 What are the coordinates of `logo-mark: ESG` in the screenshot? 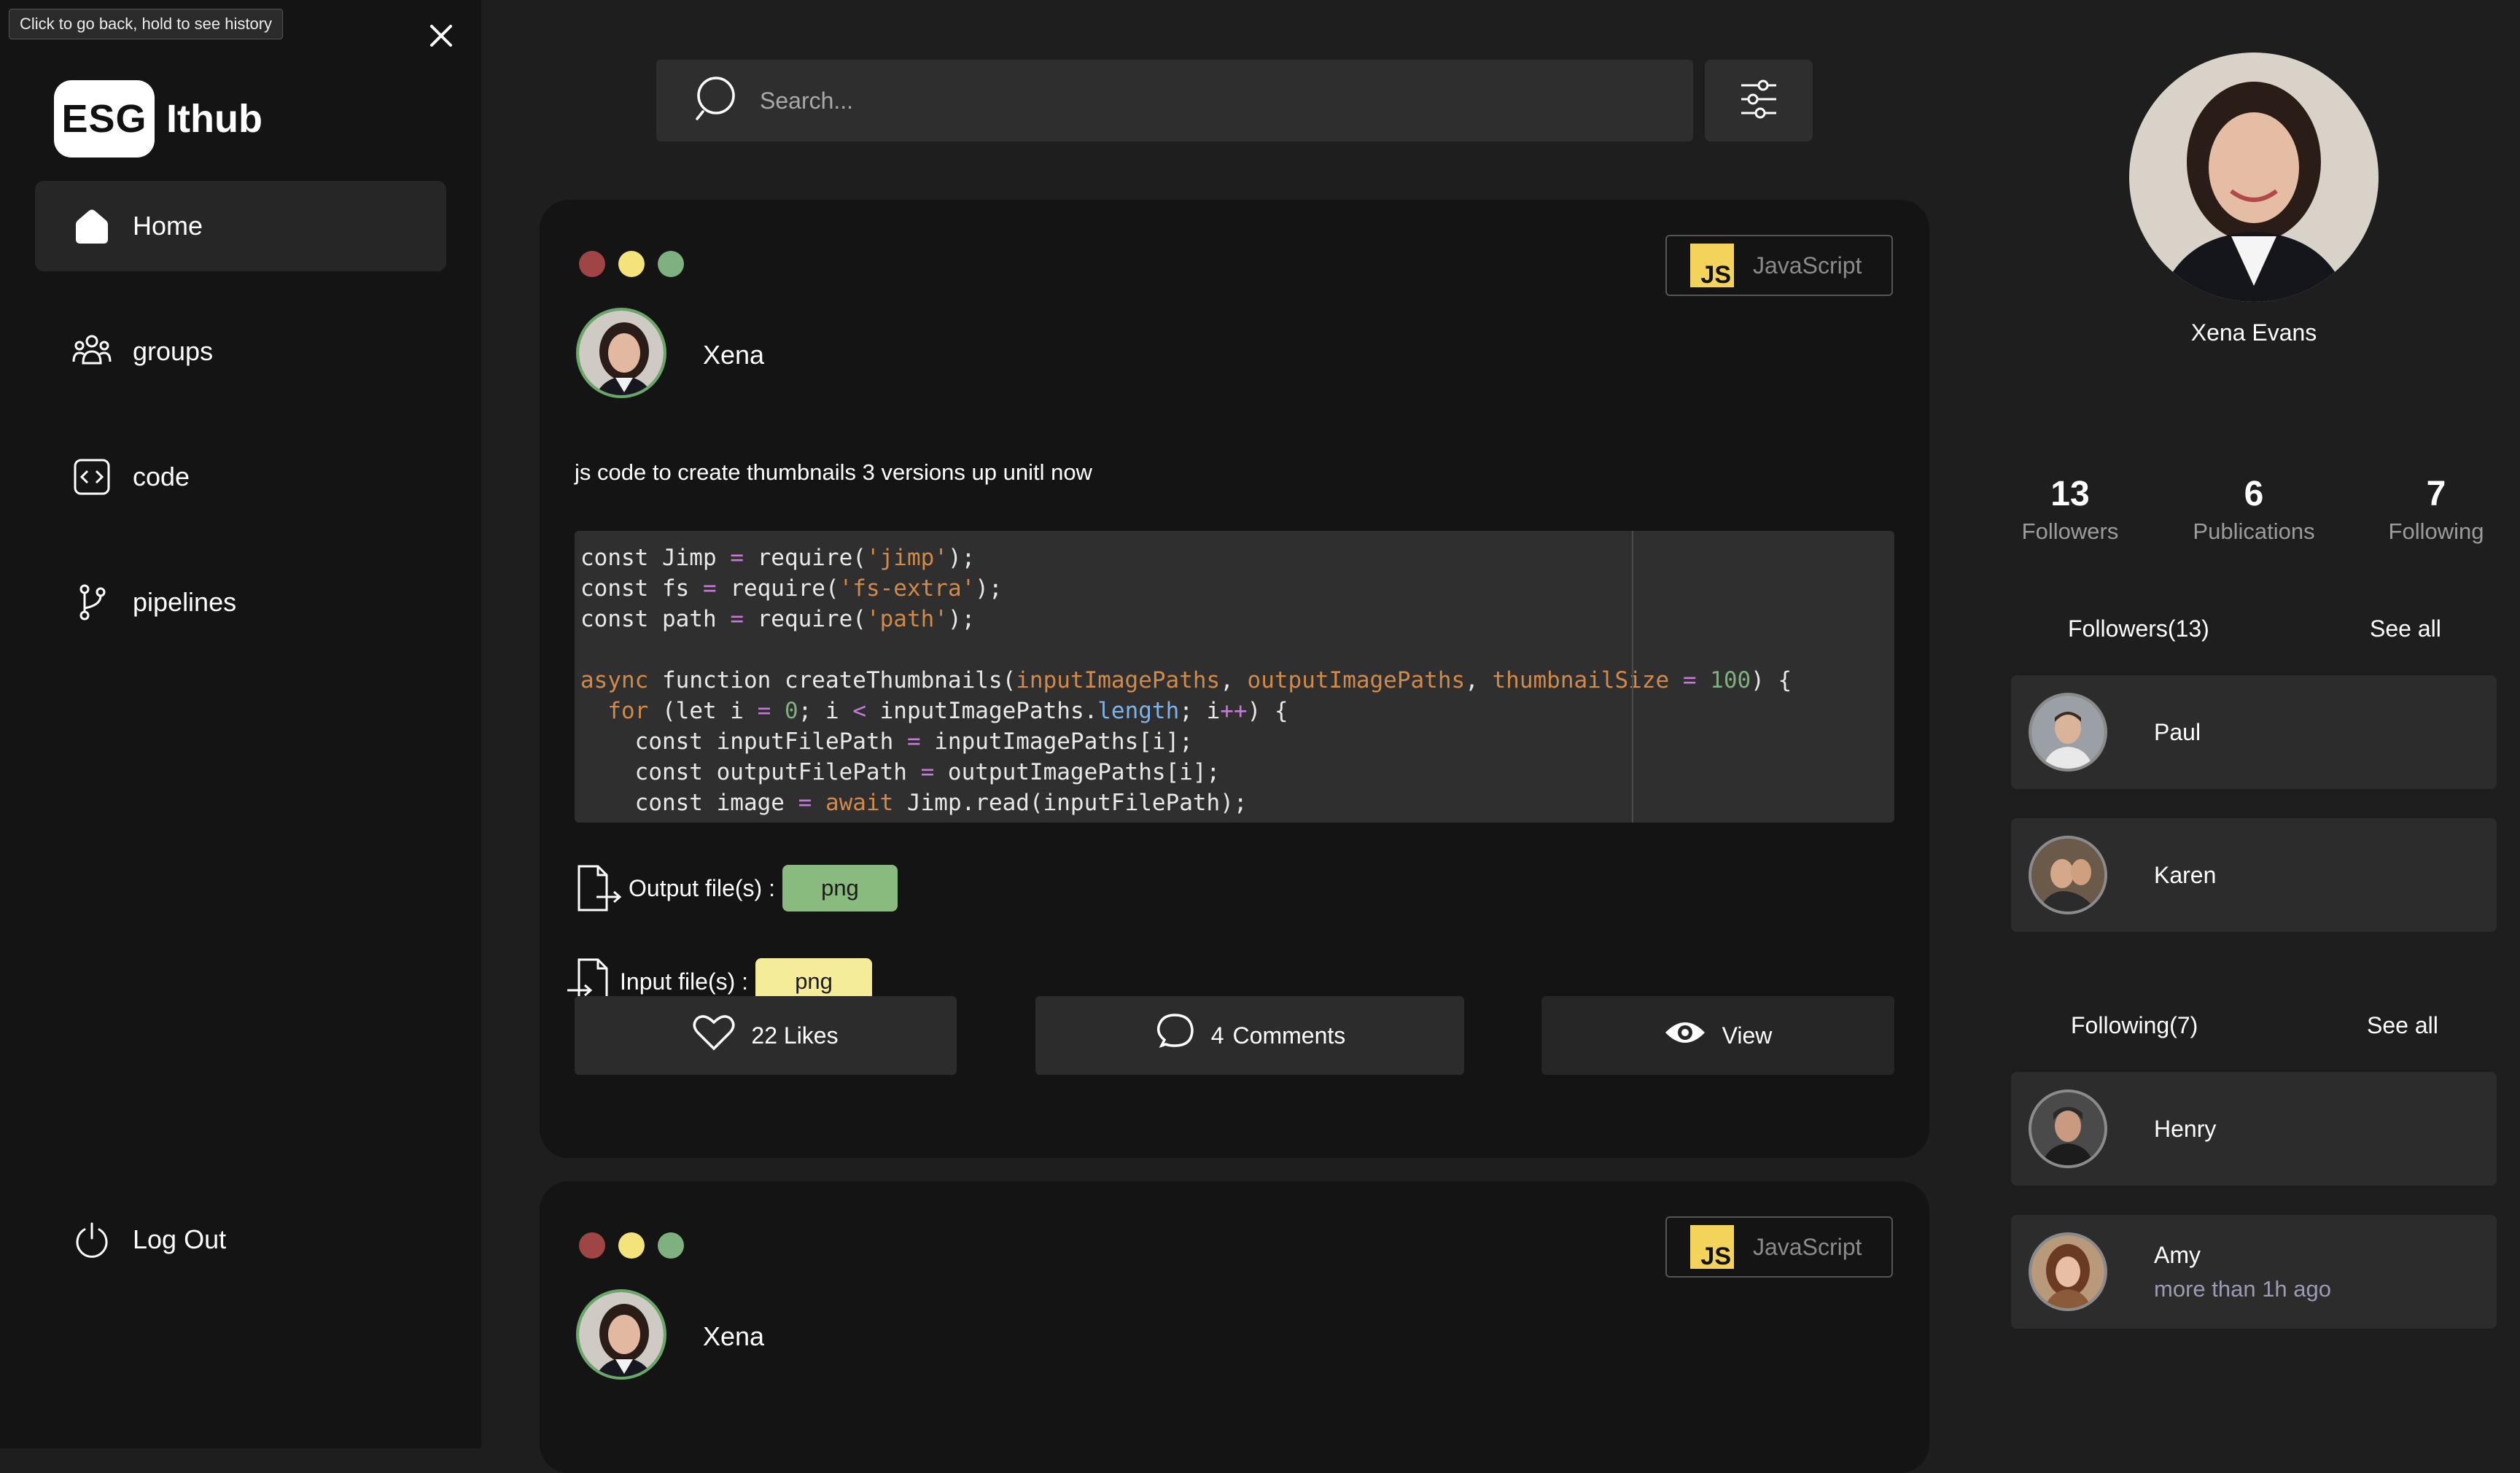 It's located at (104, 119).